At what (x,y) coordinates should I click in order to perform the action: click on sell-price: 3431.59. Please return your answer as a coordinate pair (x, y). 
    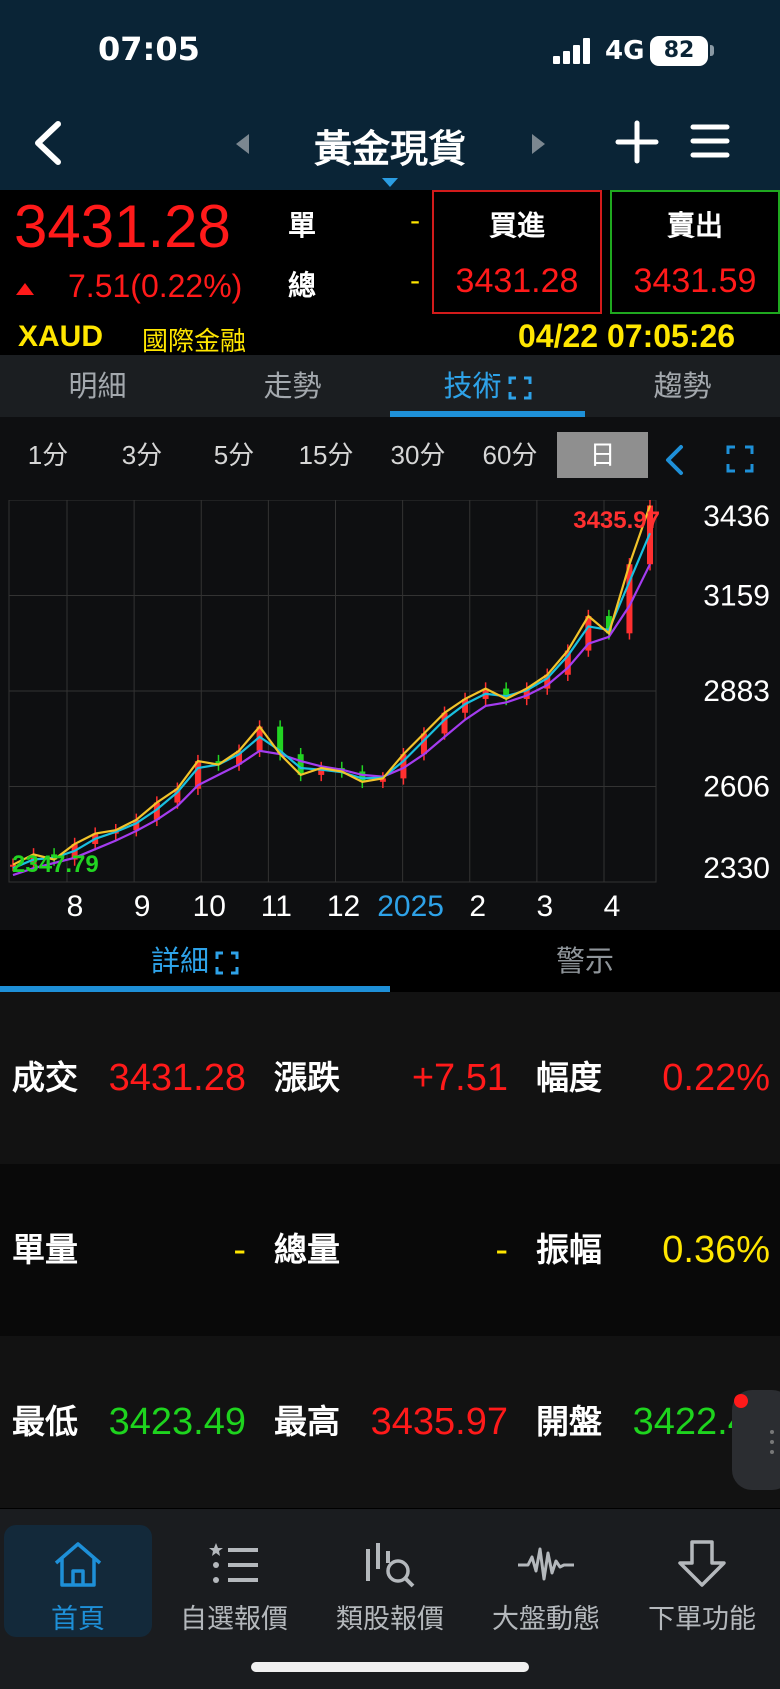
    Looking at the image, I should click on (695, 281).